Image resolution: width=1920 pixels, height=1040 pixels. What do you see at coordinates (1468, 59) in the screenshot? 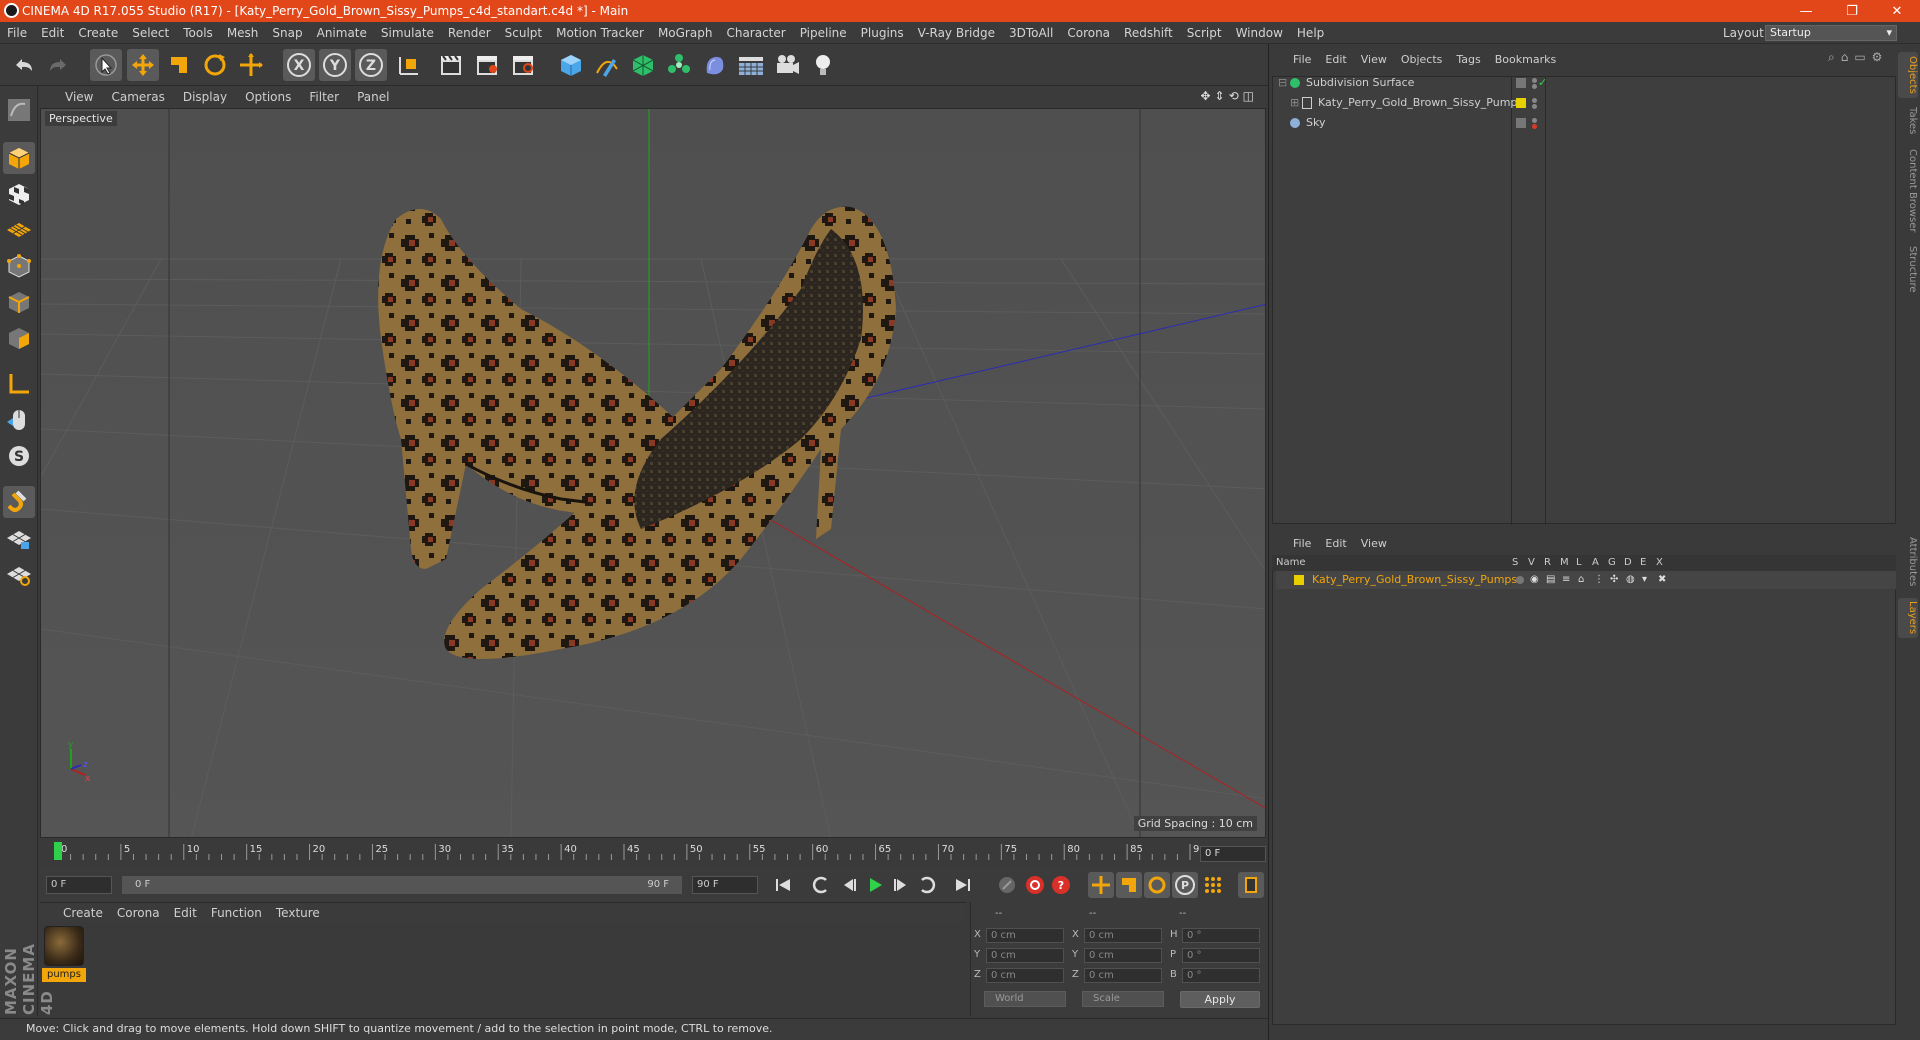
I see `object-menu-tags: Tags` at bounding box center [1468, 59].